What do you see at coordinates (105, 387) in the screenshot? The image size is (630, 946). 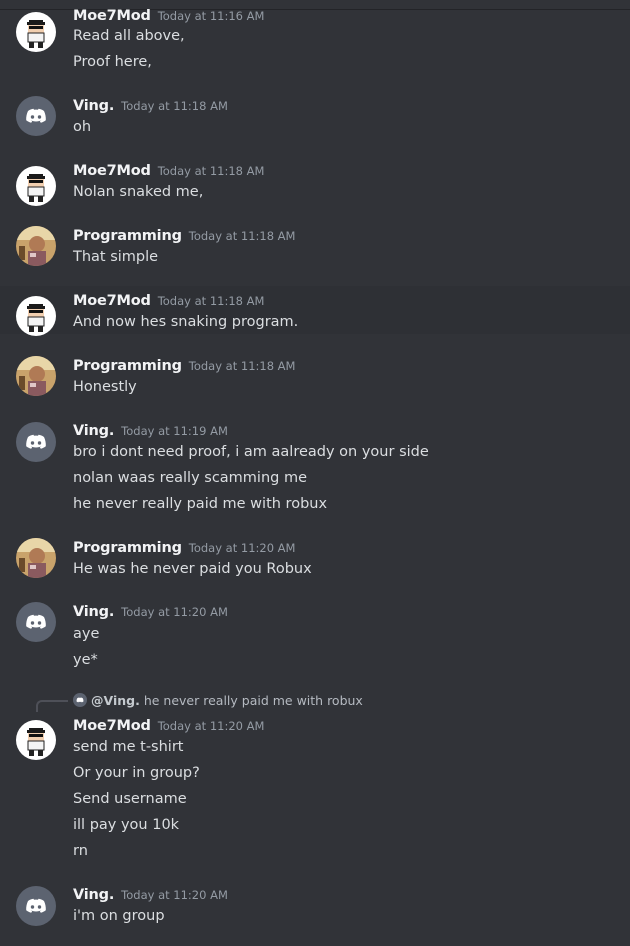 I see `message-line: Honestly` at bounding box center [105, 387].